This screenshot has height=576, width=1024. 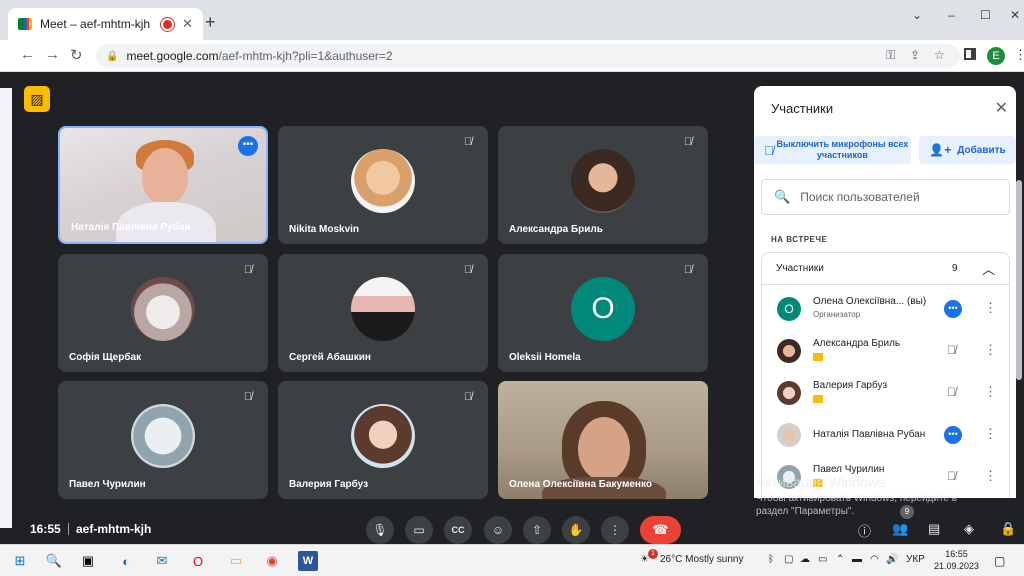 I want to click on captions-icon: CC, so click(x=458, y=530).